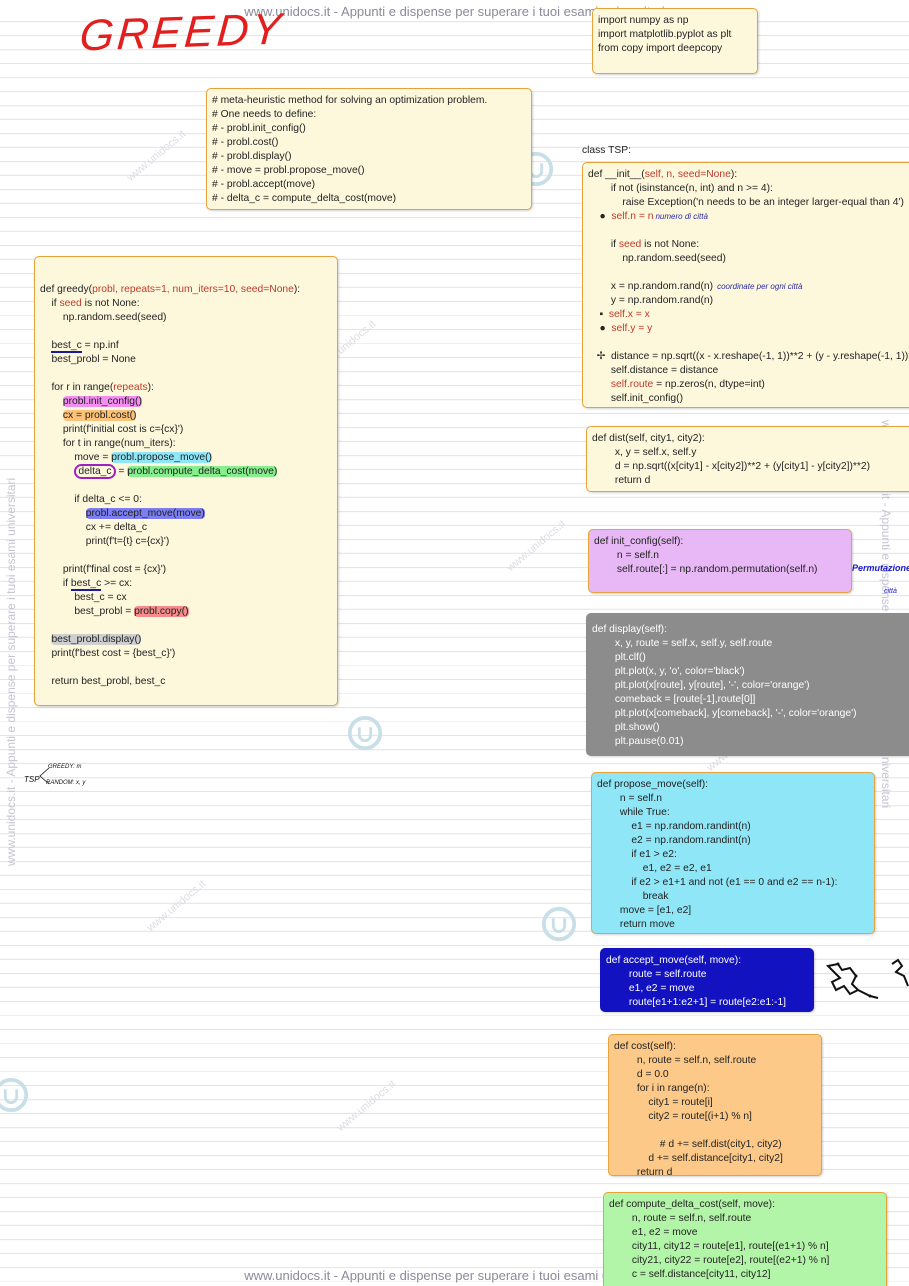 Image resolution: width=909 pixels, height=1286 pixels. Describe the element at coordinates (87, 611) in the screenshot. I see `code-token: best_probl =` at that location.